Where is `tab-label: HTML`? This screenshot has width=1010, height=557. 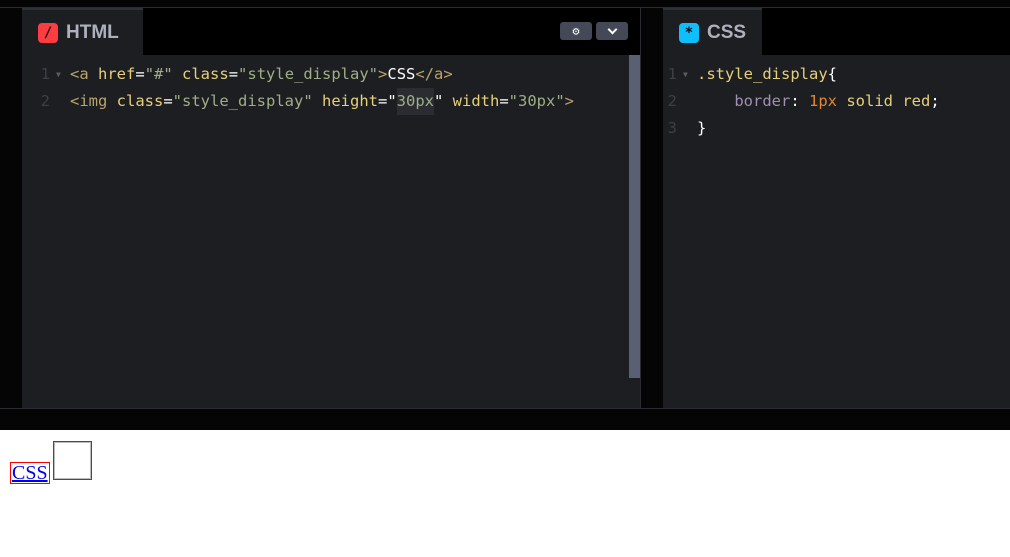
tab-label: HTML is located at coordinates (92, 32).